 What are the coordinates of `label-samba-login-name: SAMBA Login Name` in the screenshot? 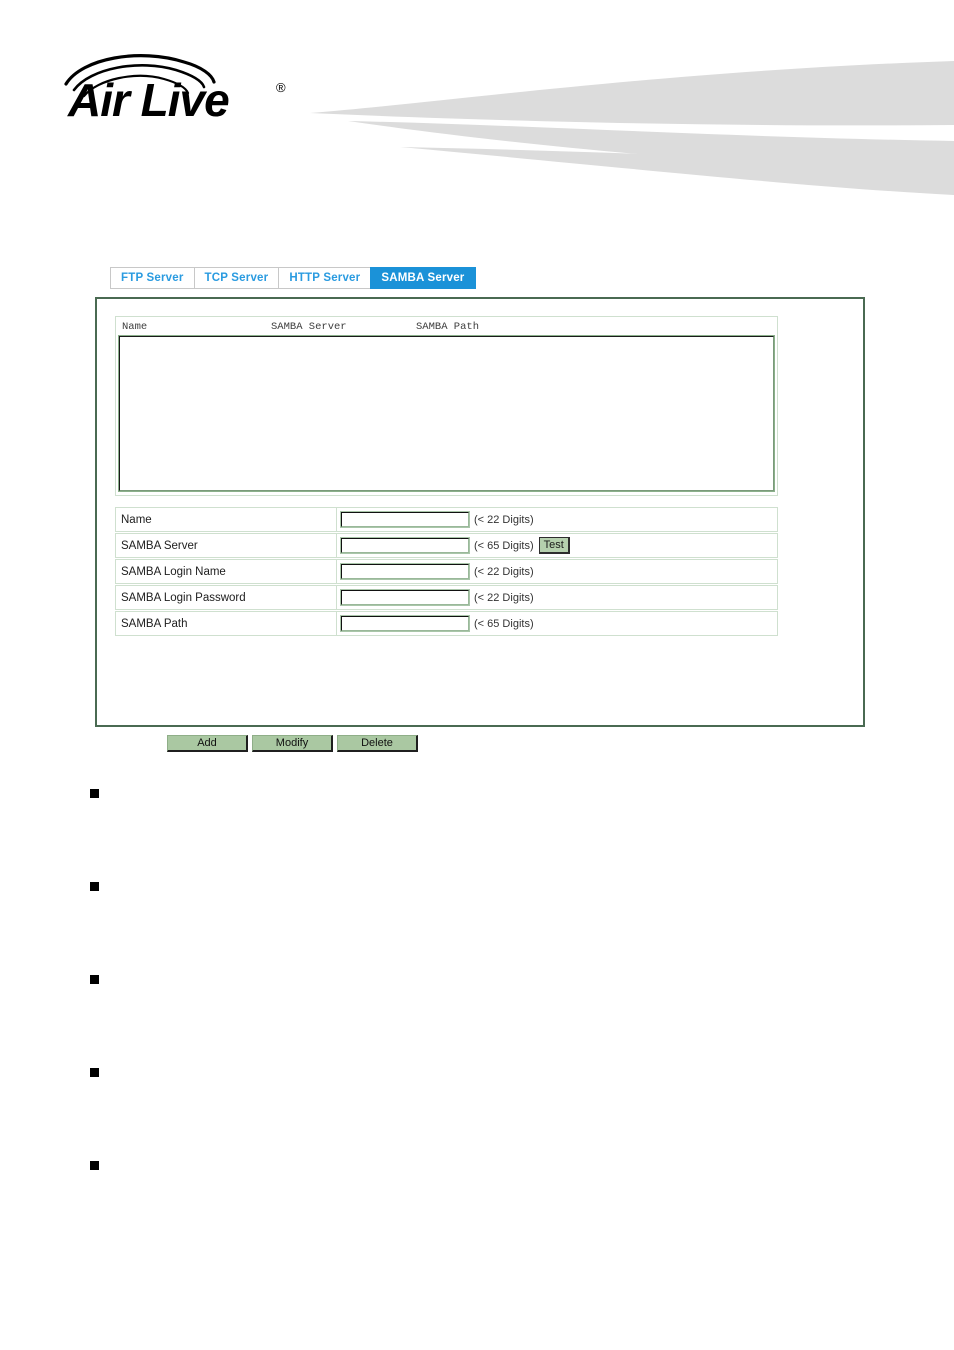 It's located at (226, 571).